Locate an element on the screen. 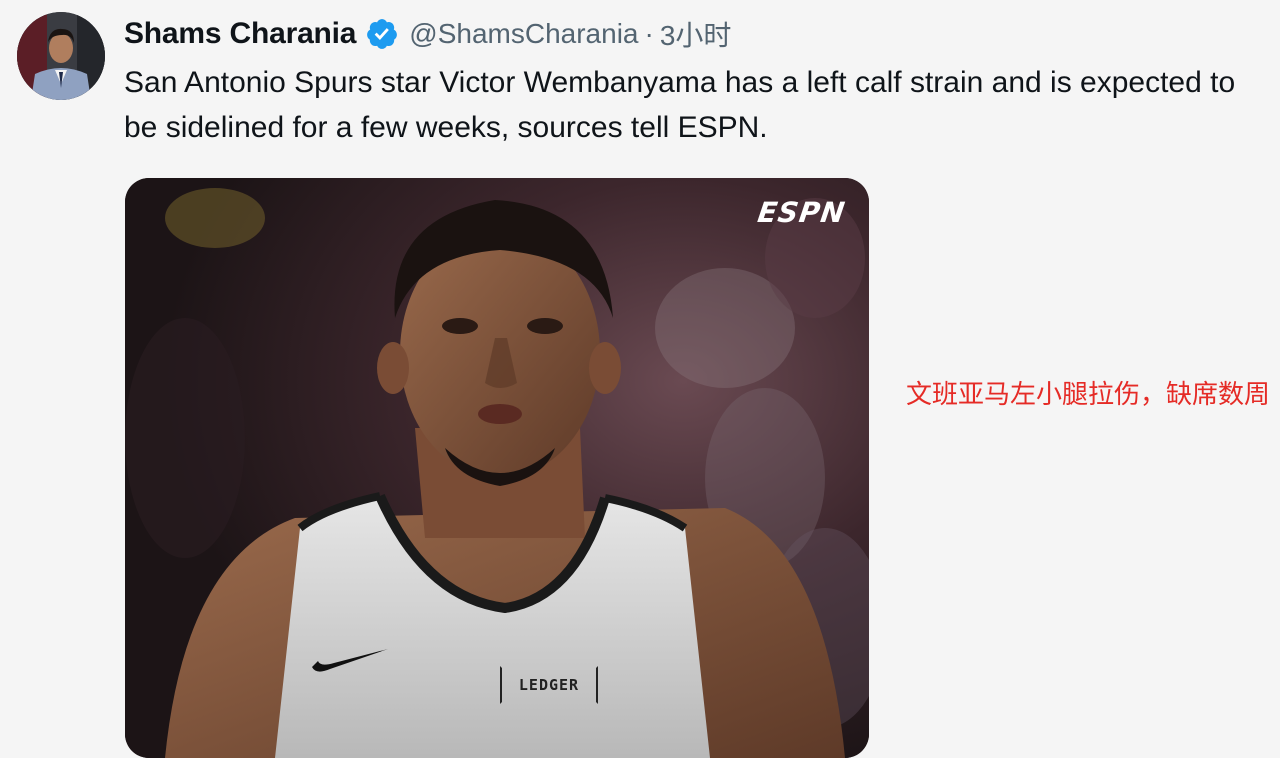 The image size is (1280, 758). tweet-timestamp: 3小时 is located at coordinates (696, 34).